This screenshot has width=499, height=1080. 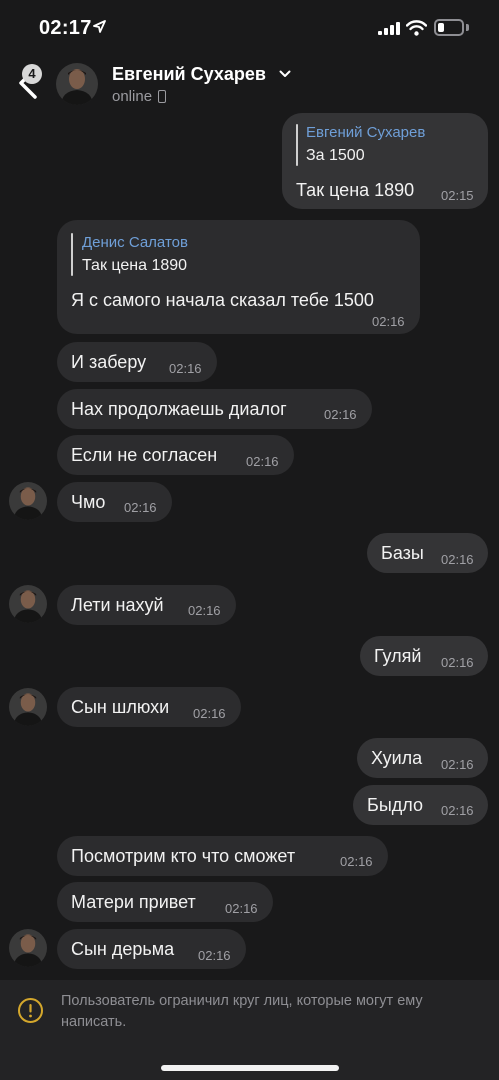 I want to click on message-text: Посмотрим кто что сможет, so click(x=183, y=856).